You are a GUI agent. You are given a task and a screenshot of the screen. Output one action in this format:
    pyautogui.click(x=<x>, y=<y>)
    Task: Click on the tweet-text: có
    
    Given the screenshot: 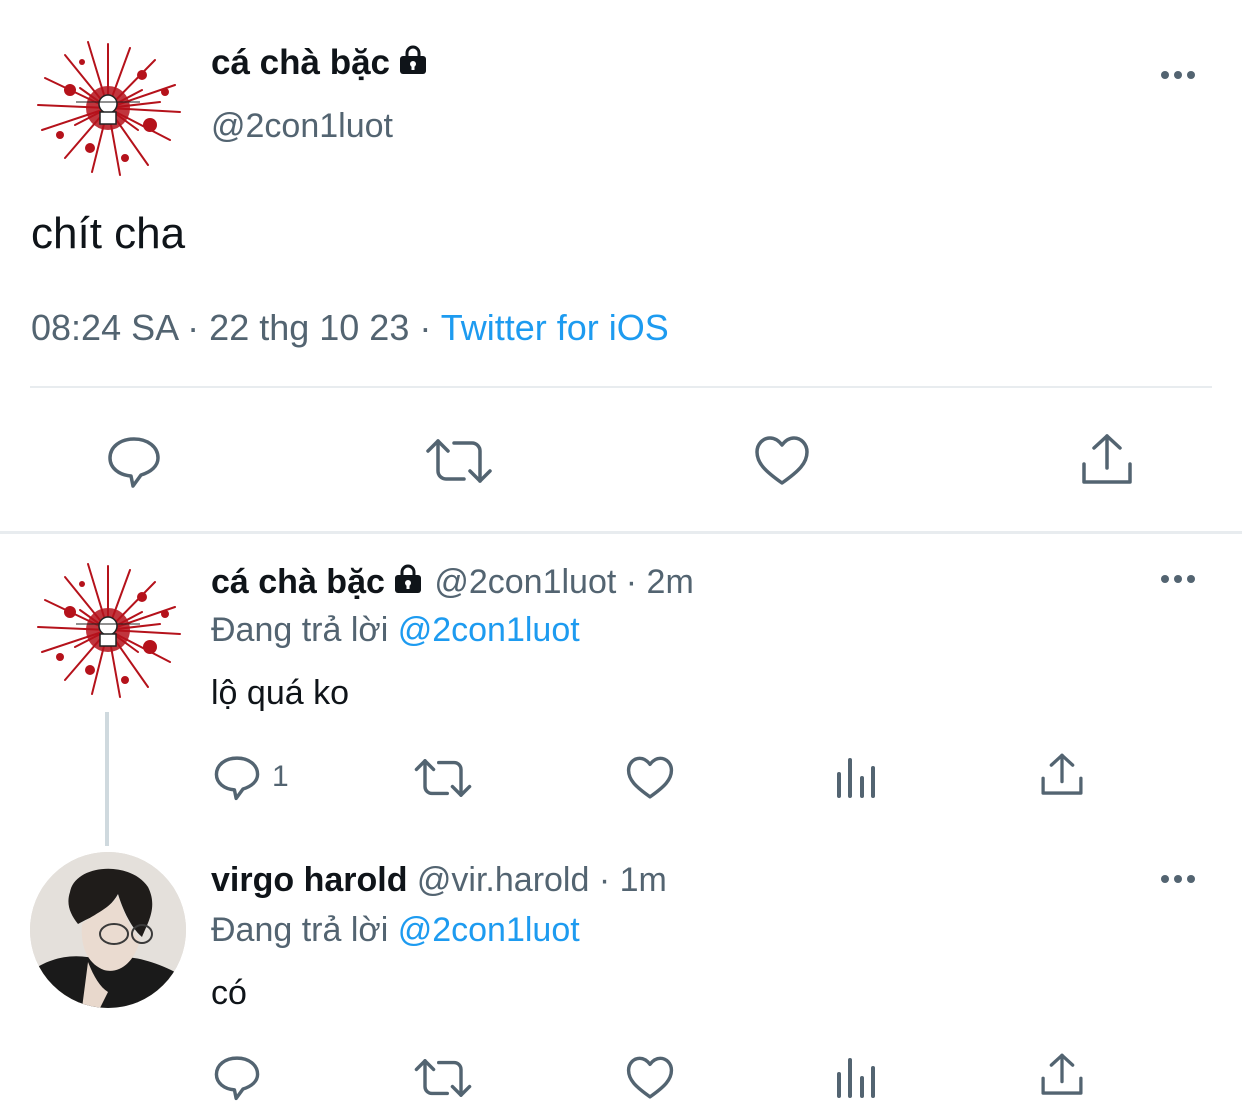 What is the action you would take?
    pyautogui.click(x=229, y=993)
    